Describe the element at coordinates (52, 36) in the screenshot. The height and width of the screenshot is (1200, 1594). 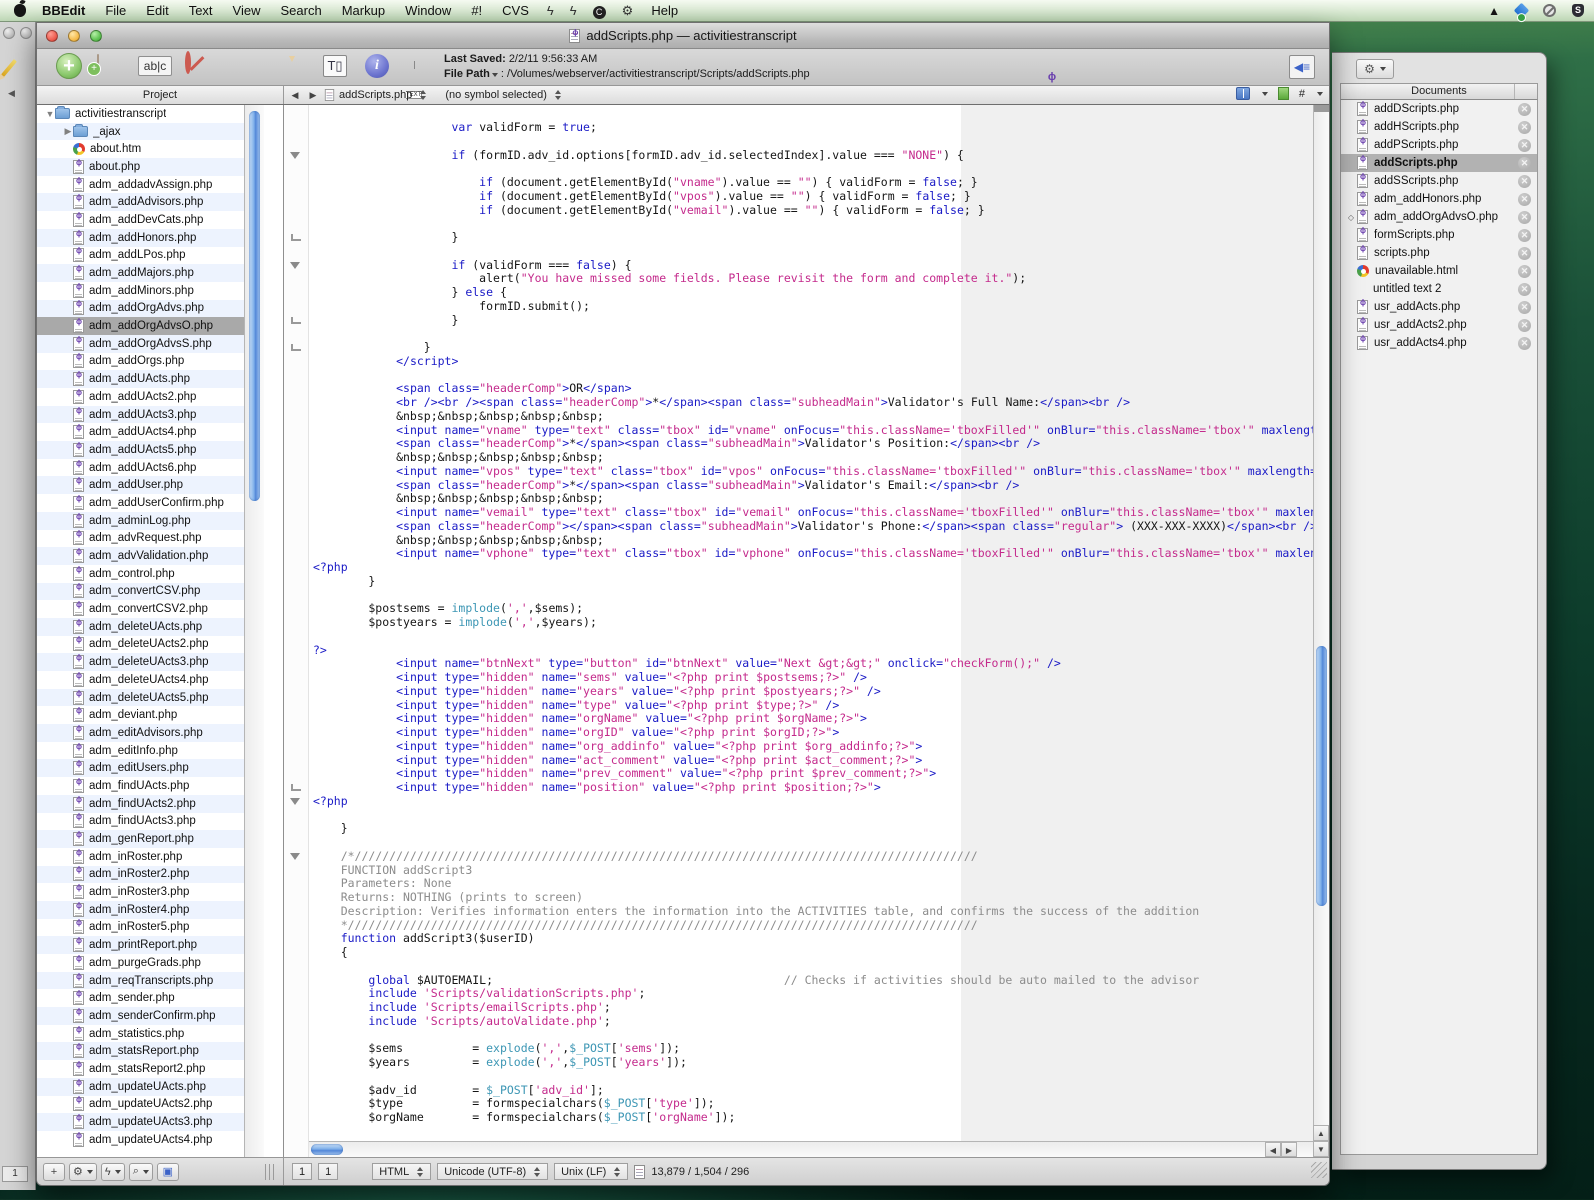
I see `close-button` at that location.